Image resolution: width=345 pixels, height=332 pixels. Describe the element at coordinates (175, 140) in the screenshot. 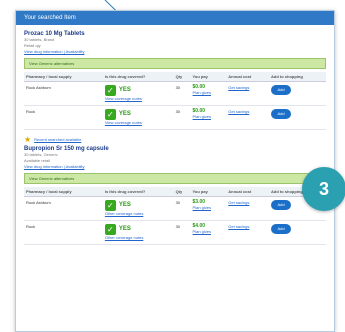

I see `recent-search-row: ★ Recent searched available` at that location.